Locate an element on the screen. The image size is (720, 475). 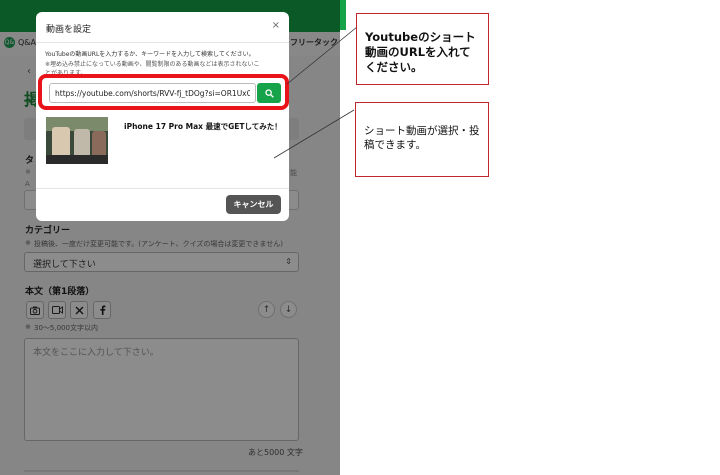
search-button is located at coordinates (269, 93).